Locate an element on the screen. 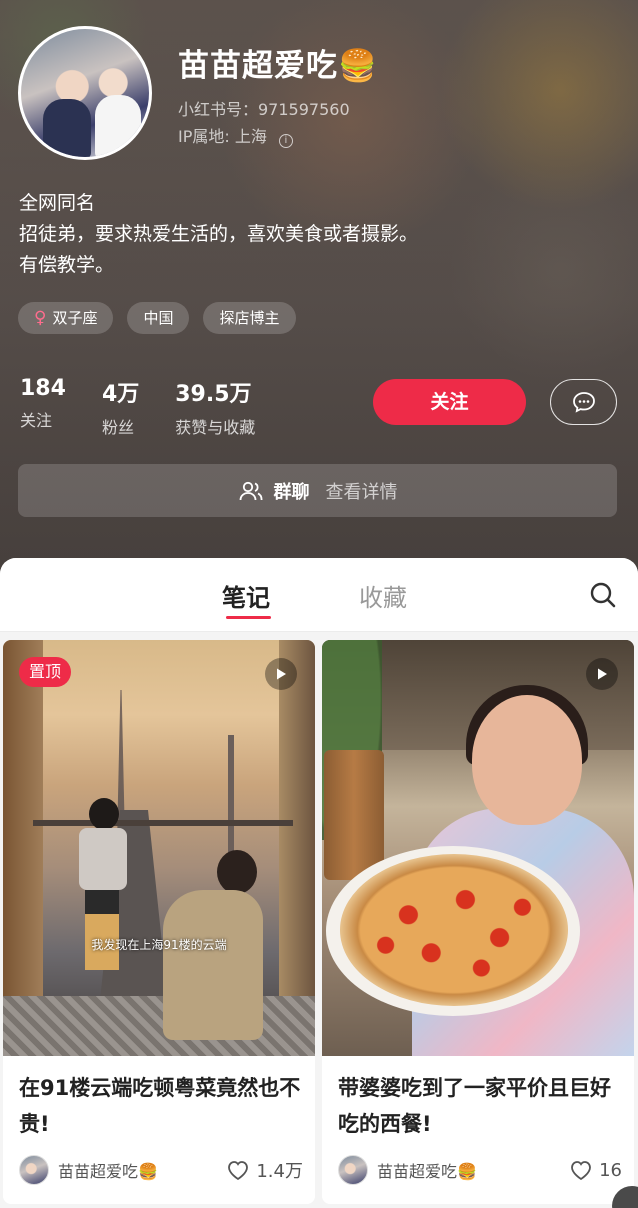  profile-bio: 全网同名 招徒弟，要求热爱生活的，喜欢美食或者摄影。 有偿教学。 is located at coordinates (218, 234).